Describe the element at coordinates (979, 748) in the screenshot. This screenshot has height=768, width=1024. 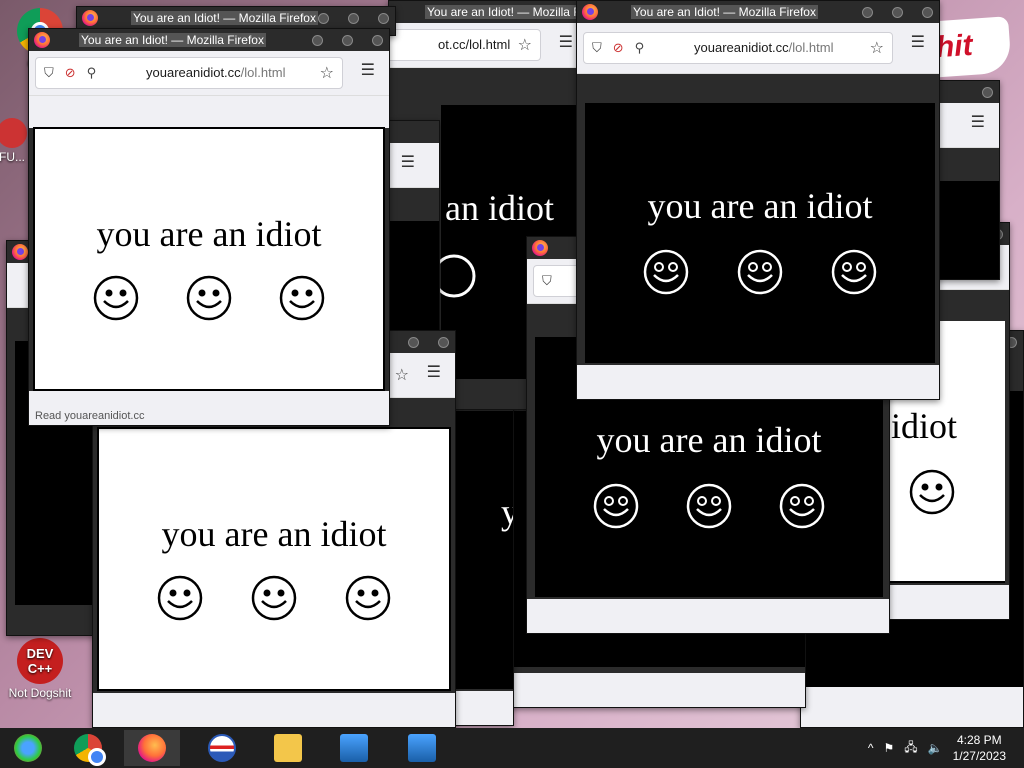
I see `clock: 4:28 PM 1/27/2023` at that location.